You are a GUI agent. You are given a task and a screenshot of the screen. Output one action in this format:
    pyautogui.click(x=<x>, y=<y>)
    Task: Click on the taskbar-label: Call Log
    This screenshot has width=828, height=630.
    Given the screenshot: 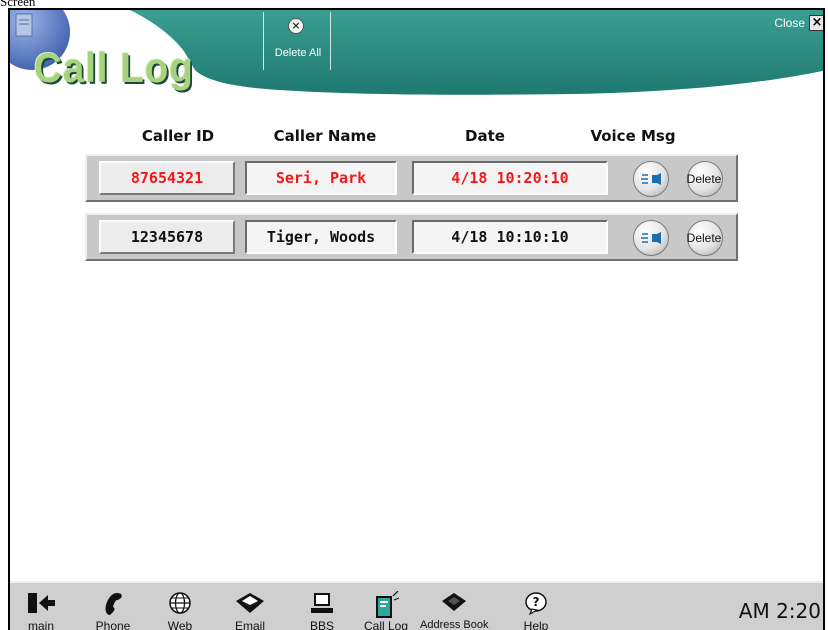 What is the action you would take?
    pyautogui.click(x=386, y=624)
    